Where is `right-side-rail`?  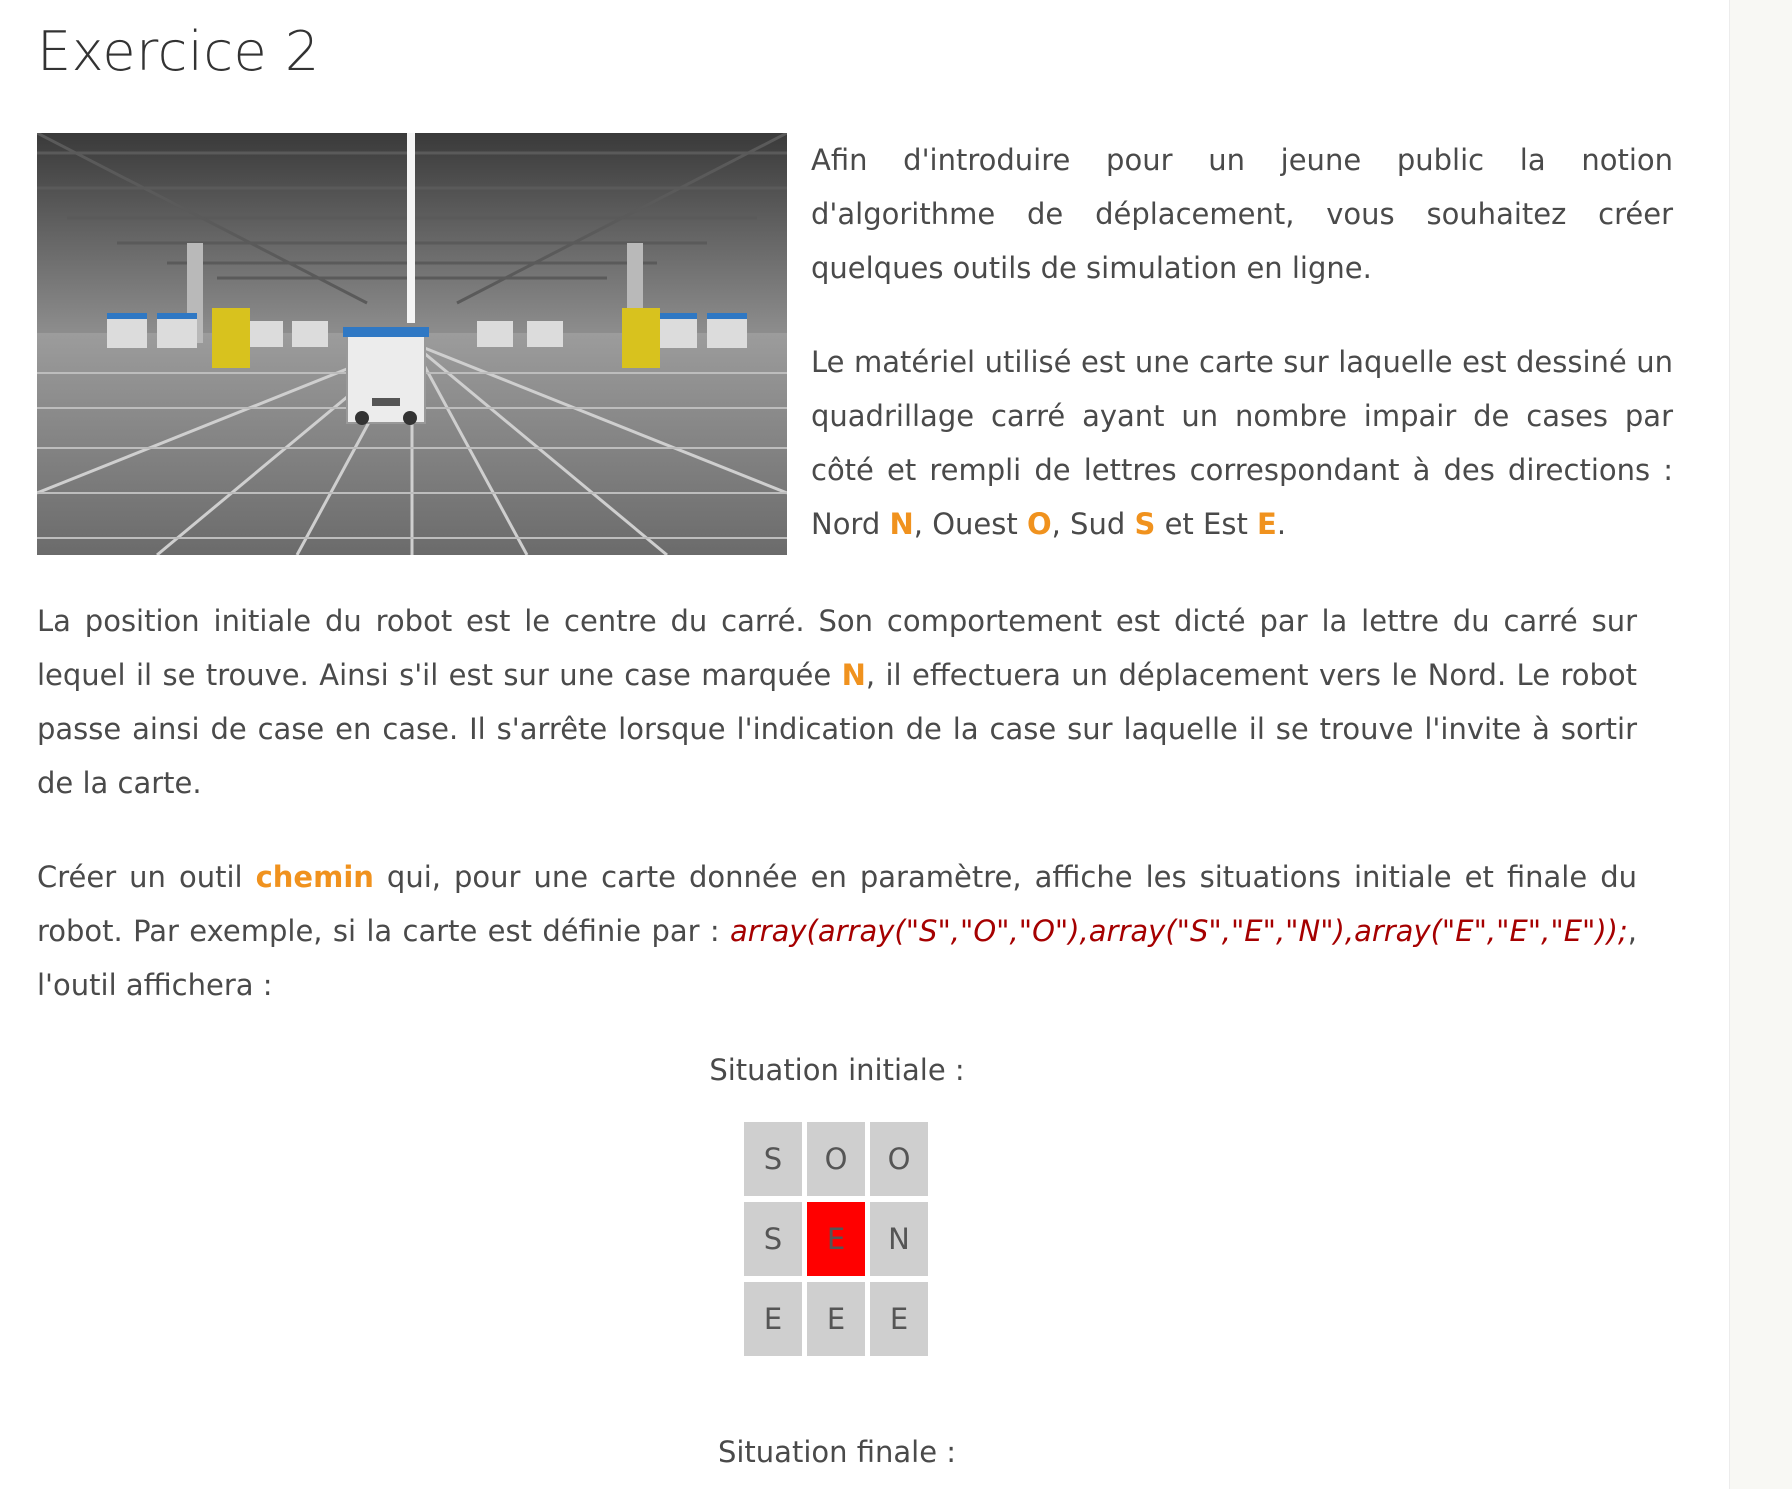 right-side-rail is located at coordinates (1760, 744).